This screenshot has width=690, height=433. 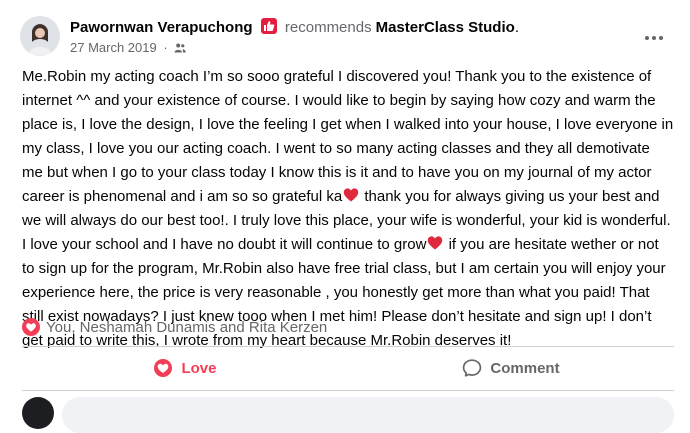 I want to click on reactions-summary: You, Neshamah Dunamis and Rita Kerzen, so click(x=174, y=327).